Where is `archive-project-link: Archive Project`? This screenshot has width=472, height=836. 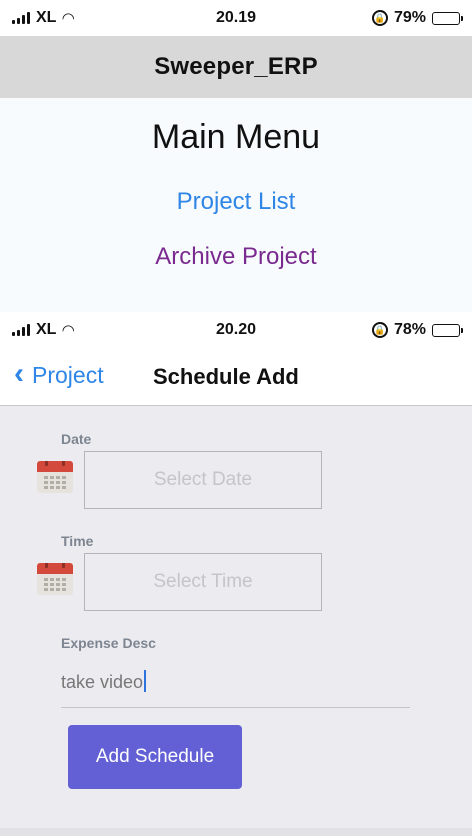 archive-project-link: Archive Project is located at coordinates (236, 257).